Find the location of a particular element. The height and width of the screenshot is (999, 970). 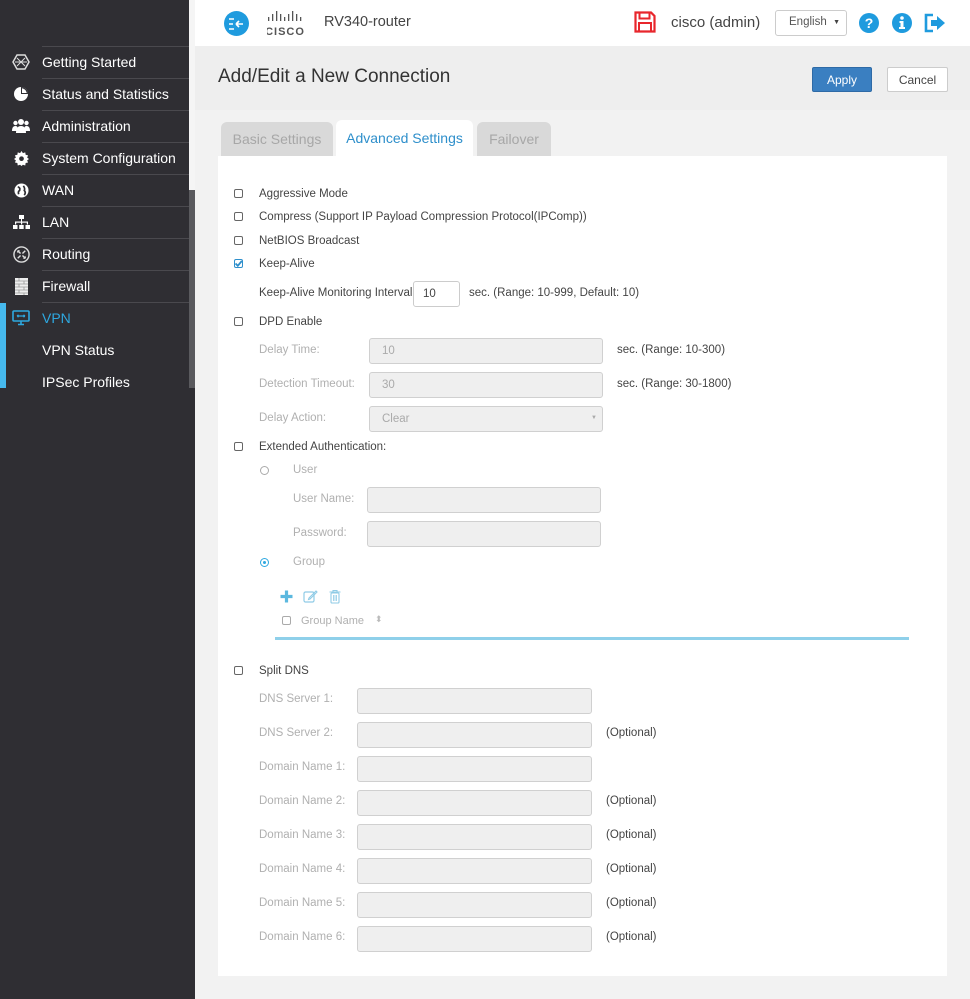

sidebar-item-label: LAN is located at coordinates (56, 222).